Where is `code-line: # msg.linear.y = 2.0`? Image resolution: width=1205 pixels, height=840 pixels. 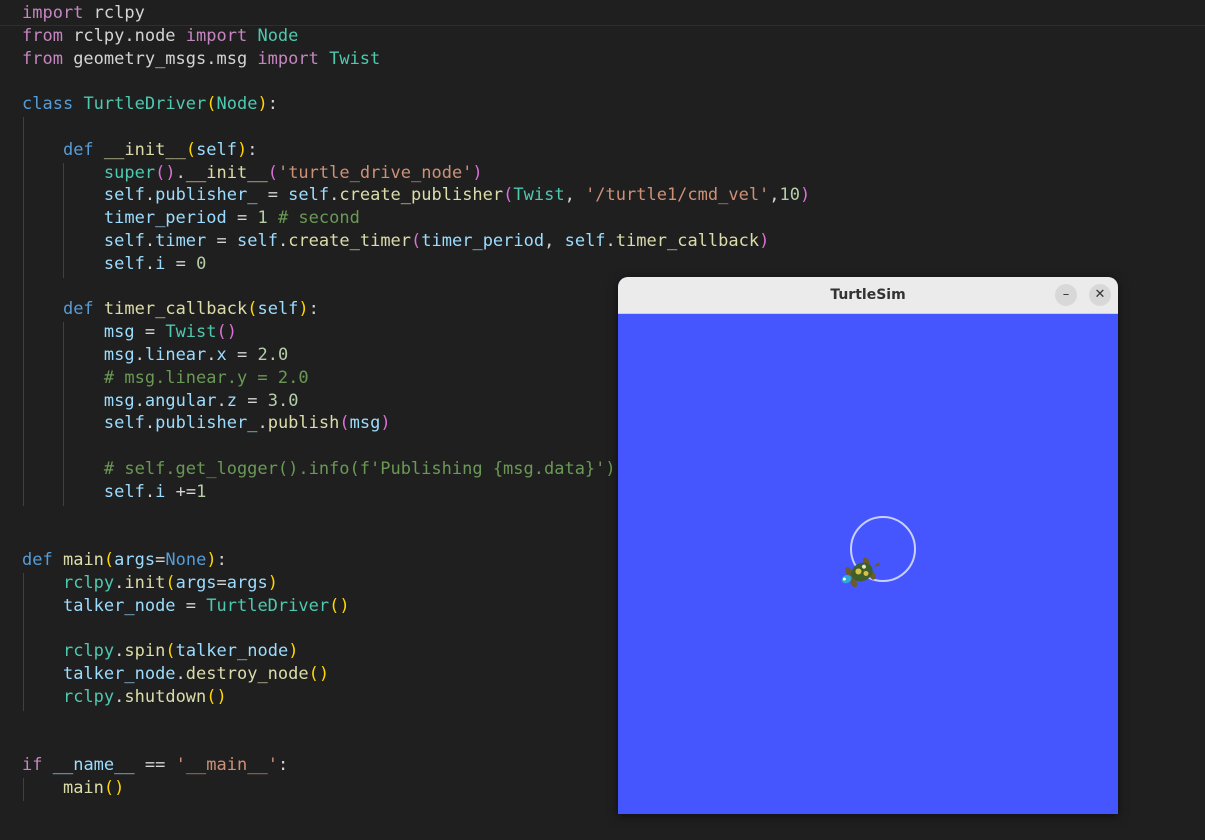
code-line: # msg.linear.y = 2.0 is located at coordinates (165, 378).